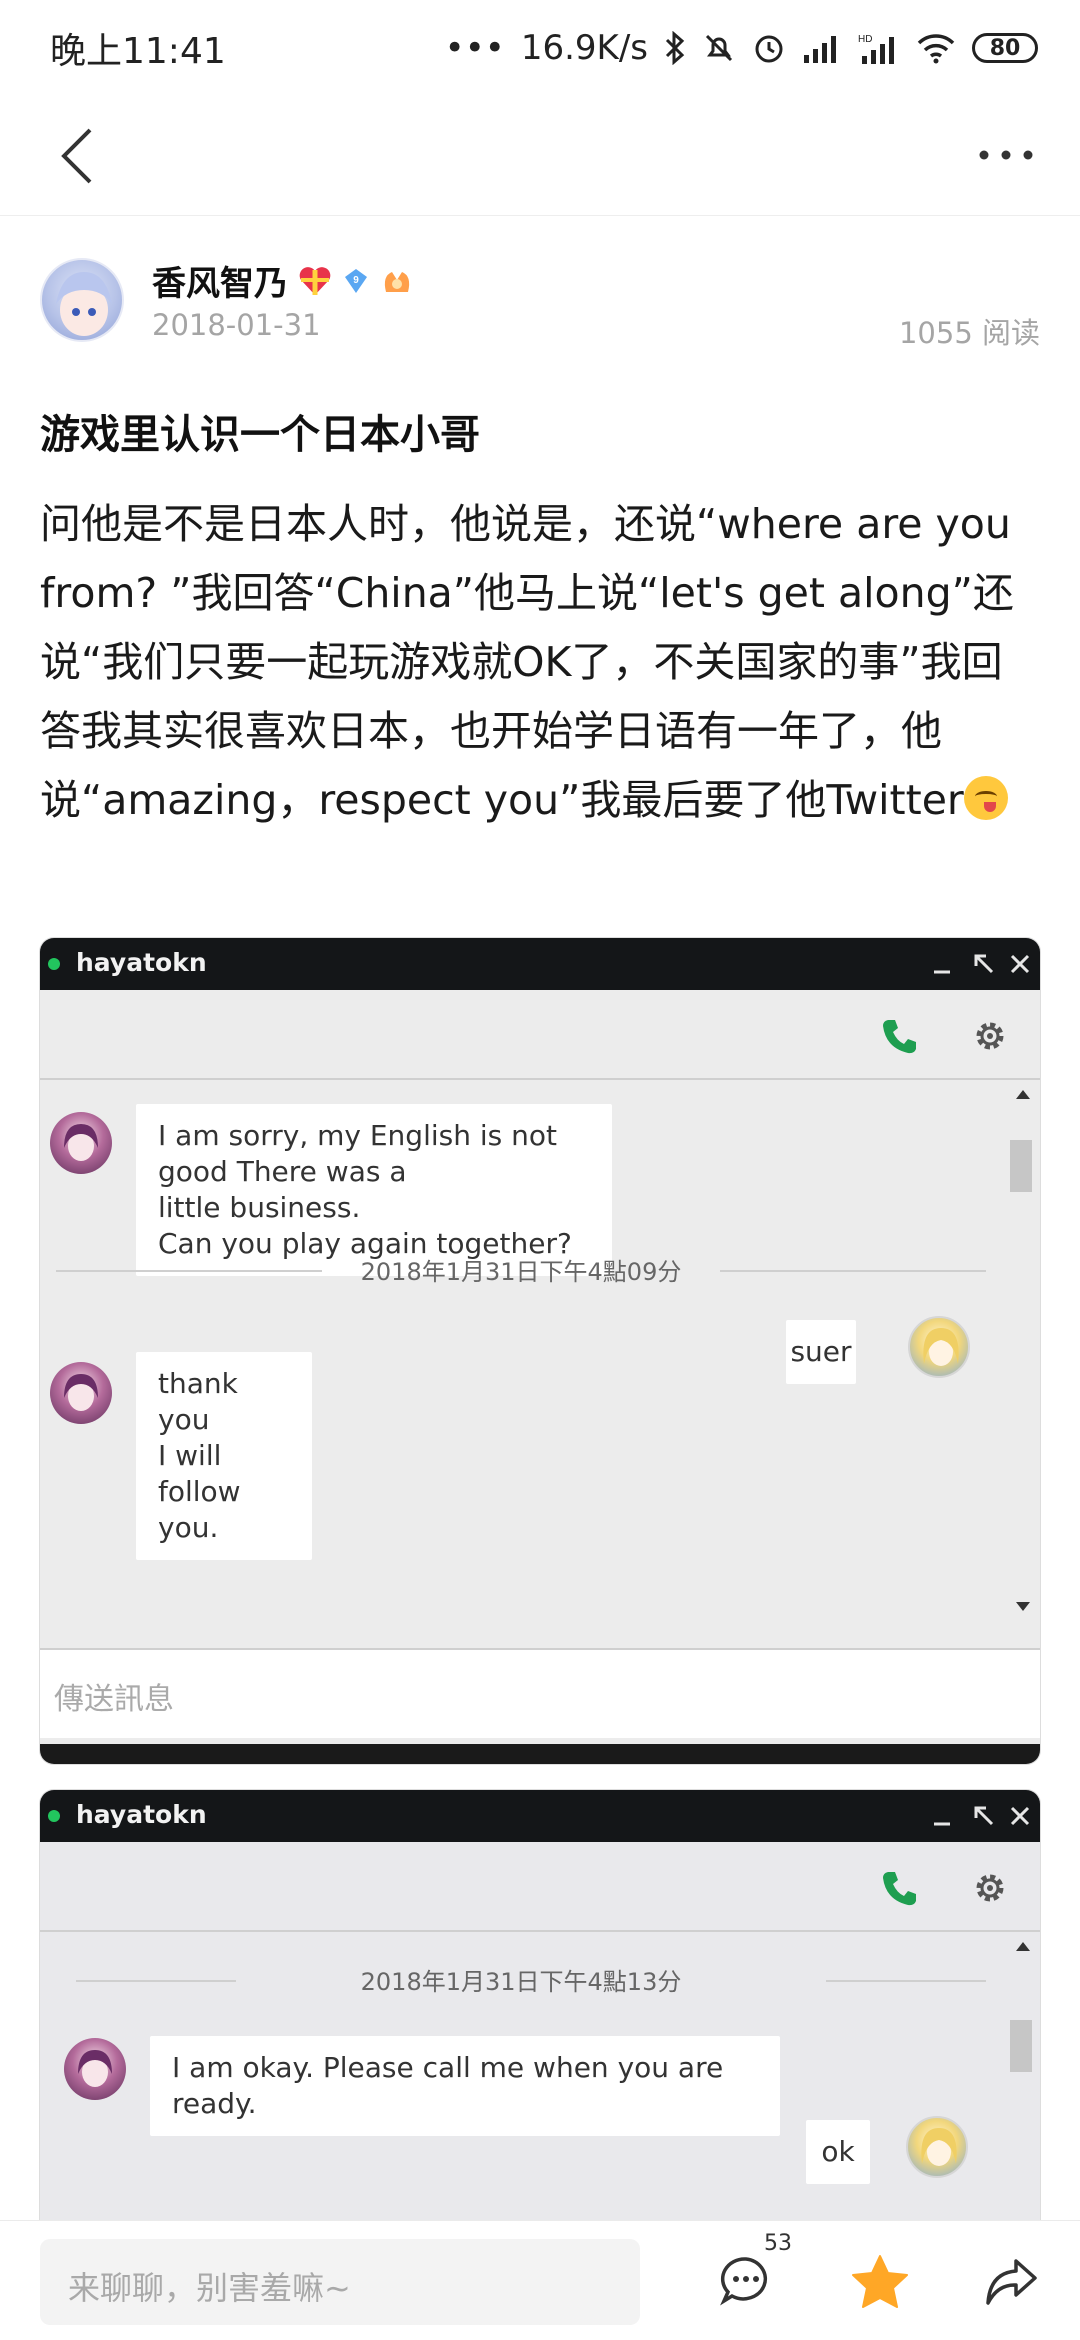 The width and height of the screenshot is (1080, 2340). Describe the element at coordinates (114, 1699) in the screenshot. I see `compose-placeholder: 傳送訊息` at that location.